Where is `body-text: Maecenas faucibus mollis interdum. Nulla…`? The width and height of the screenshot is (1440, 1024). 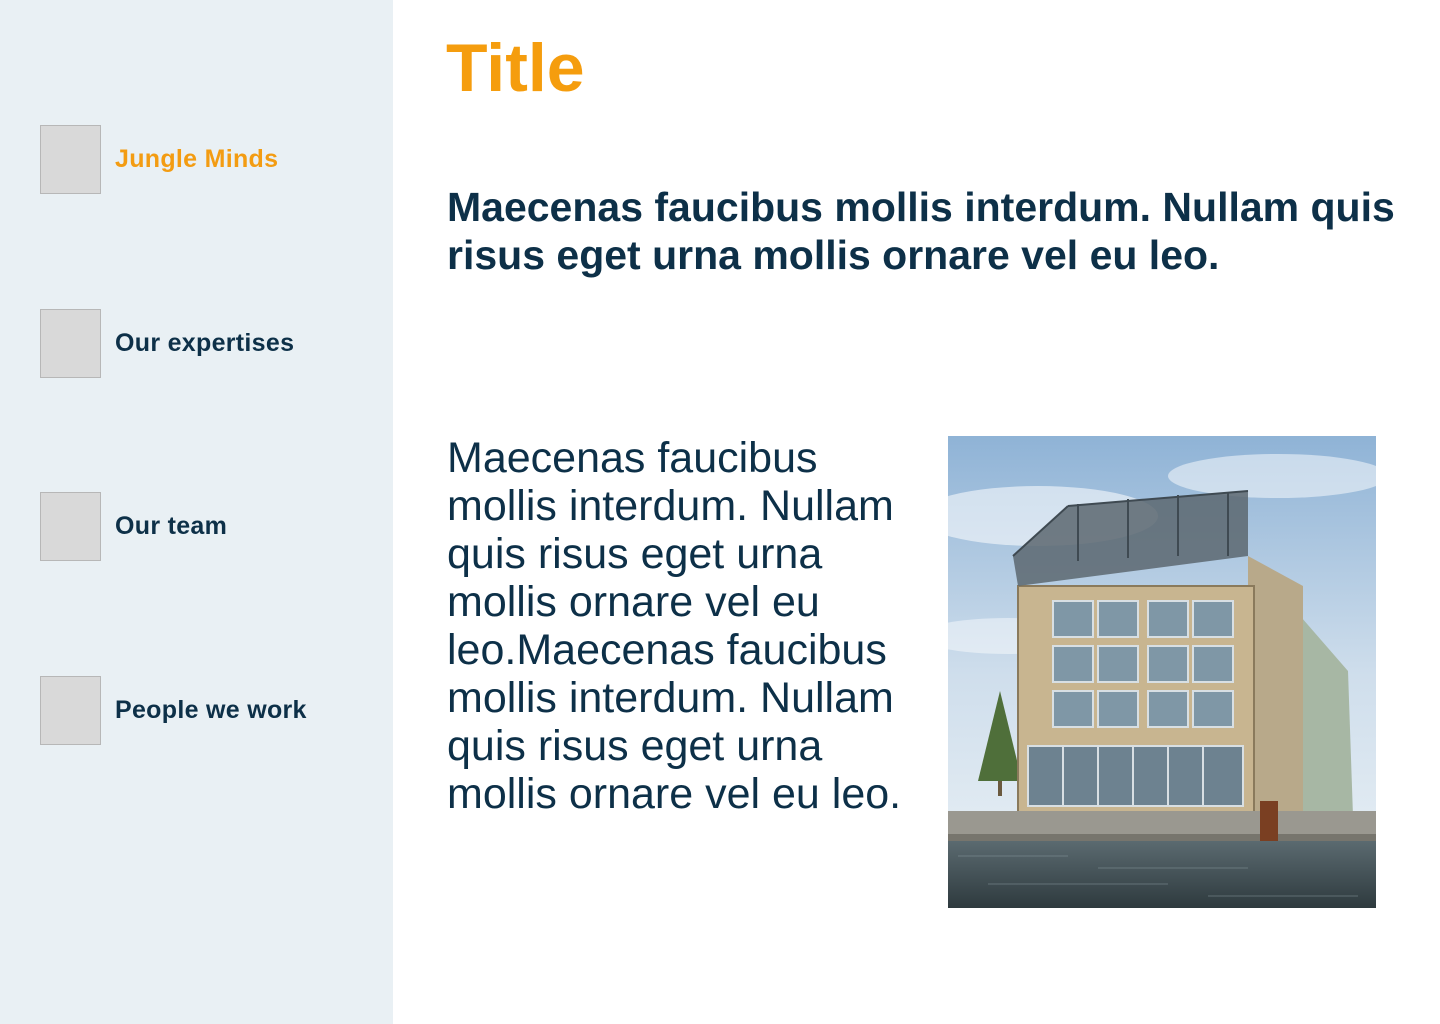 body-text: Maecenas faucibus mollis interdum. Nulla… is located at coordinates (674, 626).